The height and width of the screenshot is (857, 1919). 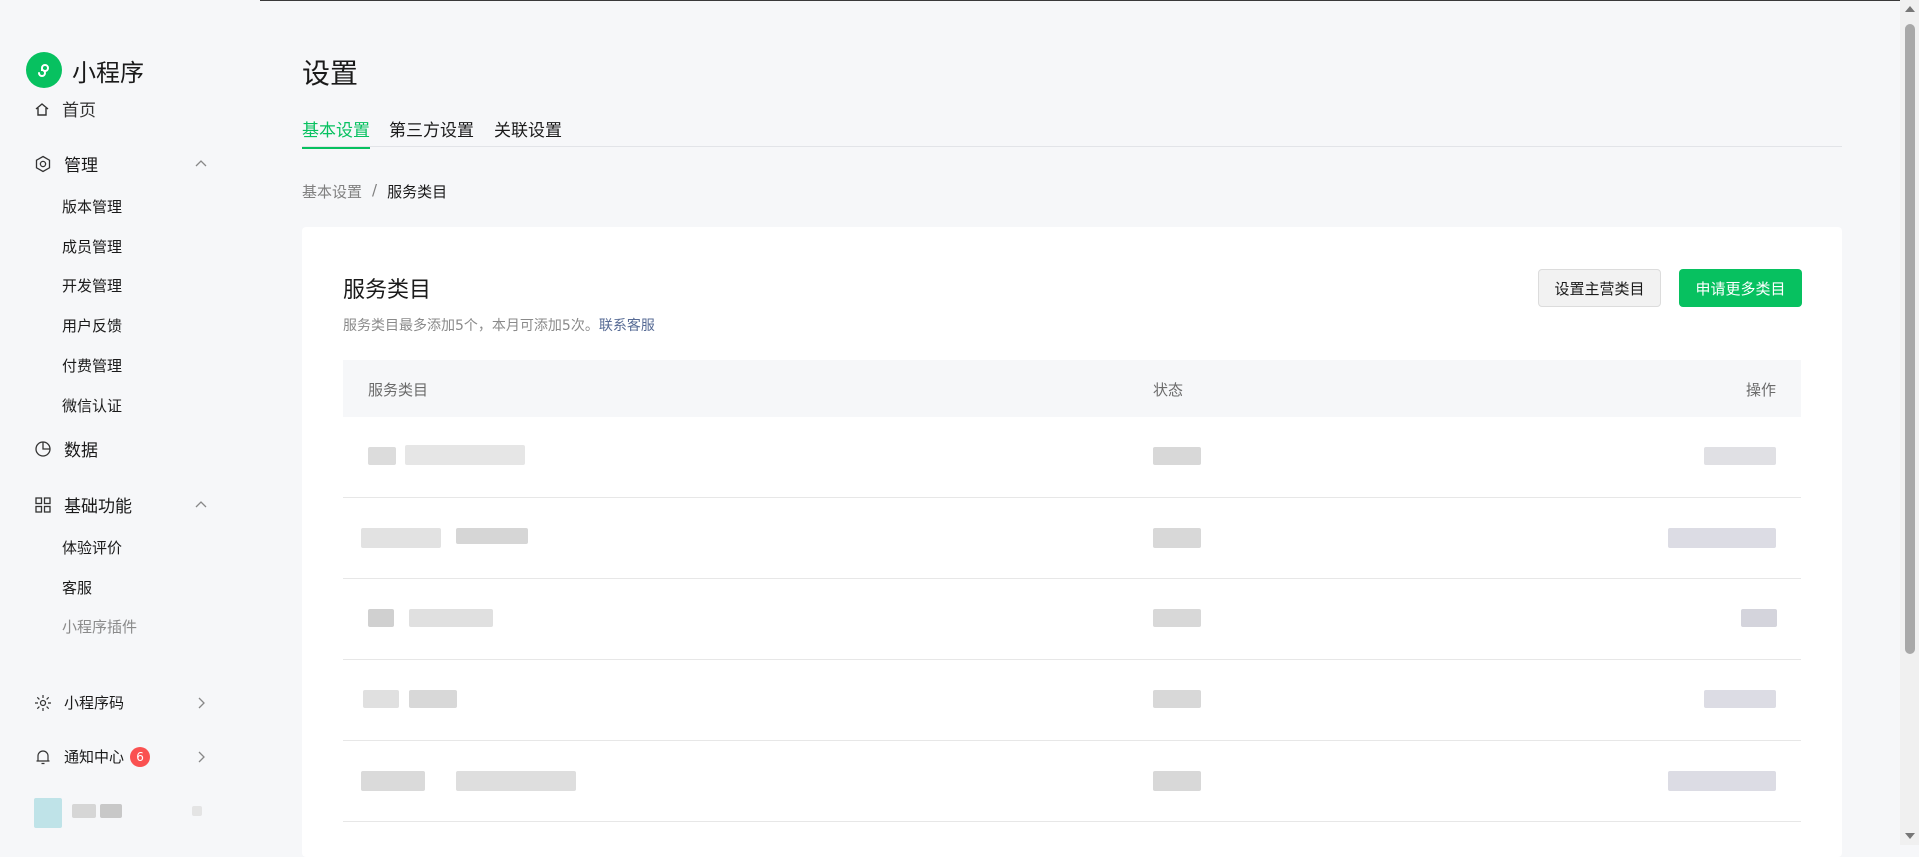 I want to click on sidebar-item-development: 开发管理, so click(x=92, y=285).